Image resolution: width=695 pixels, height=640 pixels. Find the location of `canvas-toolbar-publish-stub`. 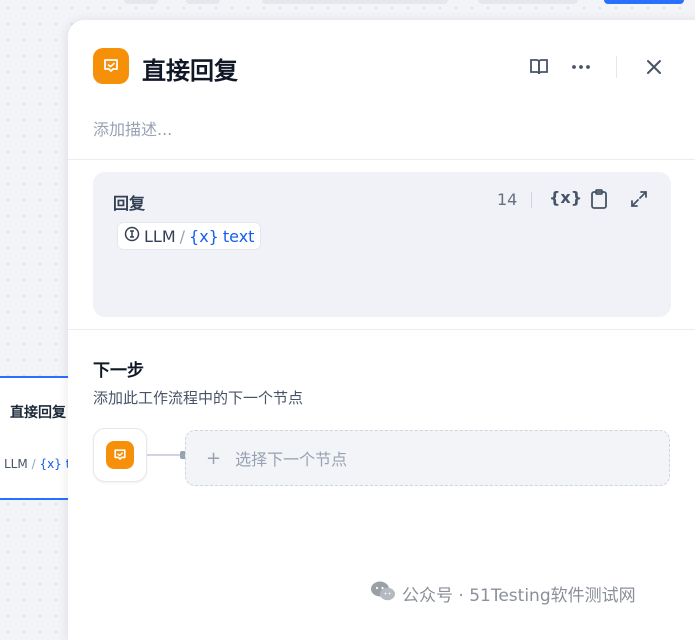

canvas-toolbar-publish-stub is located at coordinates (644, 2).